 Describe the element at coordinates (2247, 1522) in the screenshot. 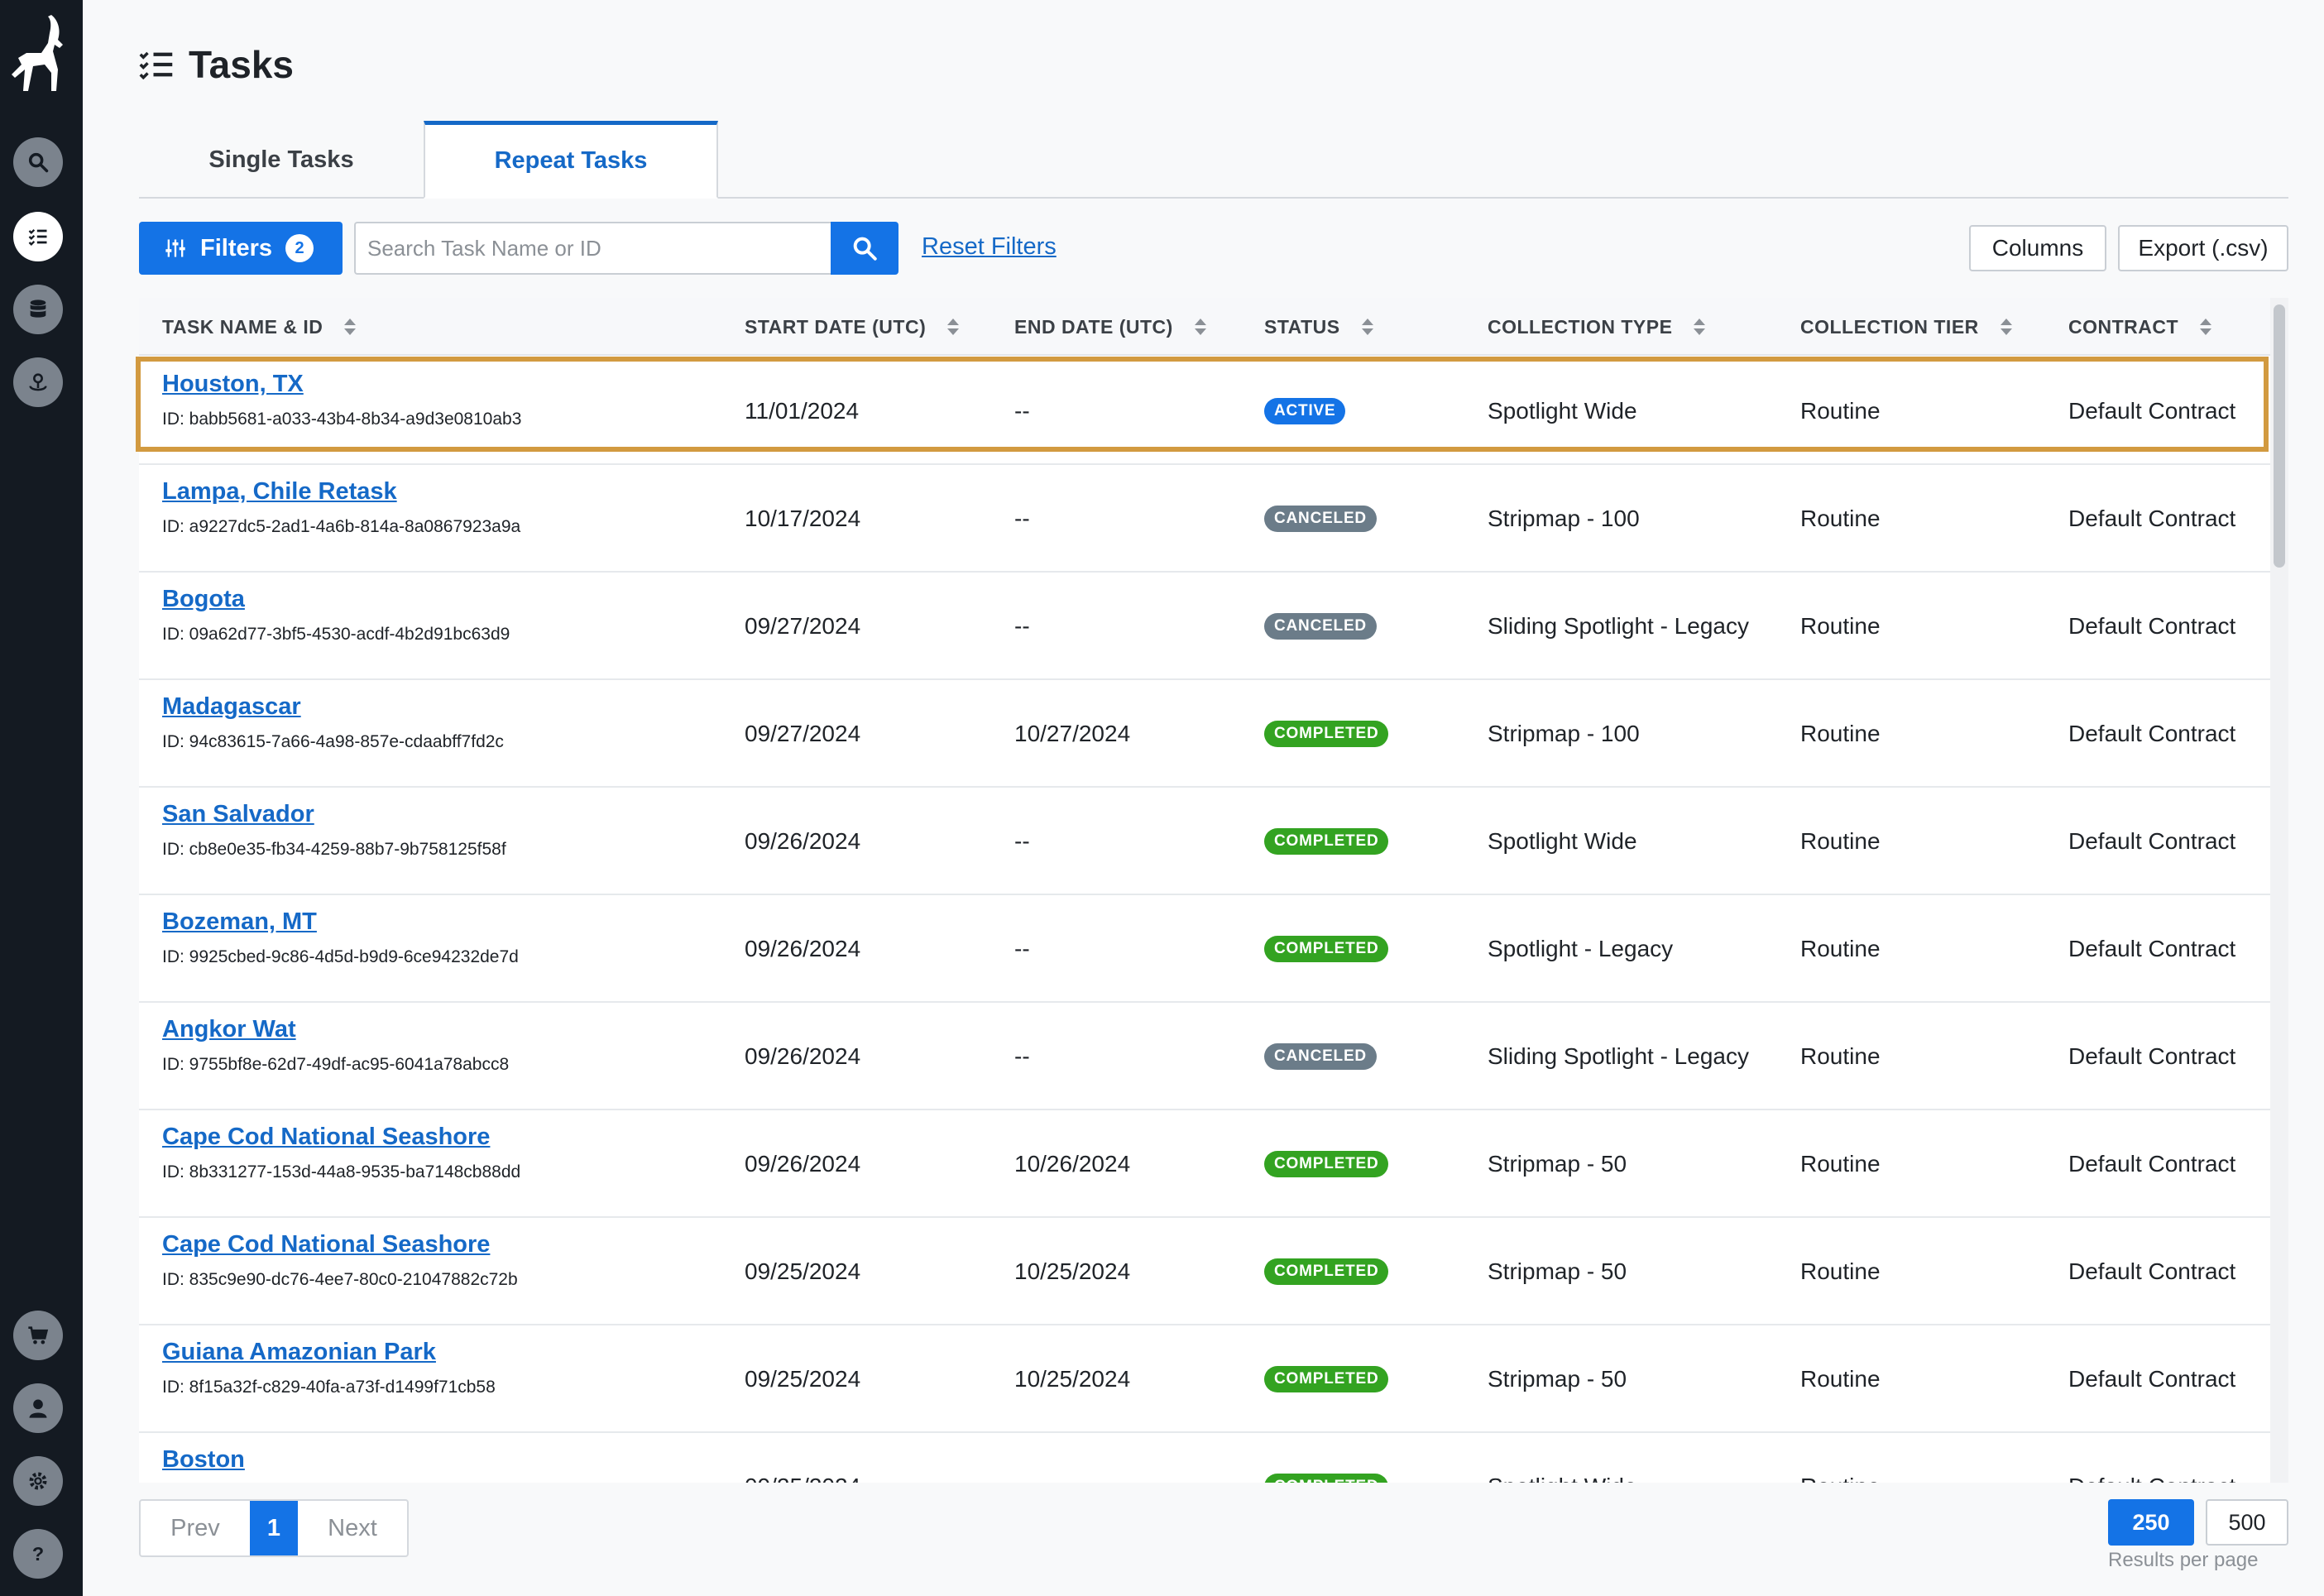

I see `results-per-page-500: 500` at that location.